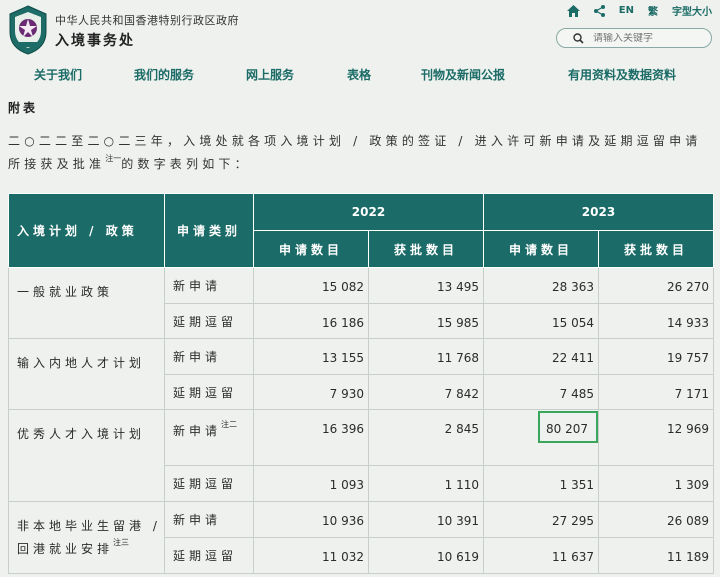 The width and height of the screenshot is (720, 577). I want to click on header-year-2022: 2022, so click(368, 212).